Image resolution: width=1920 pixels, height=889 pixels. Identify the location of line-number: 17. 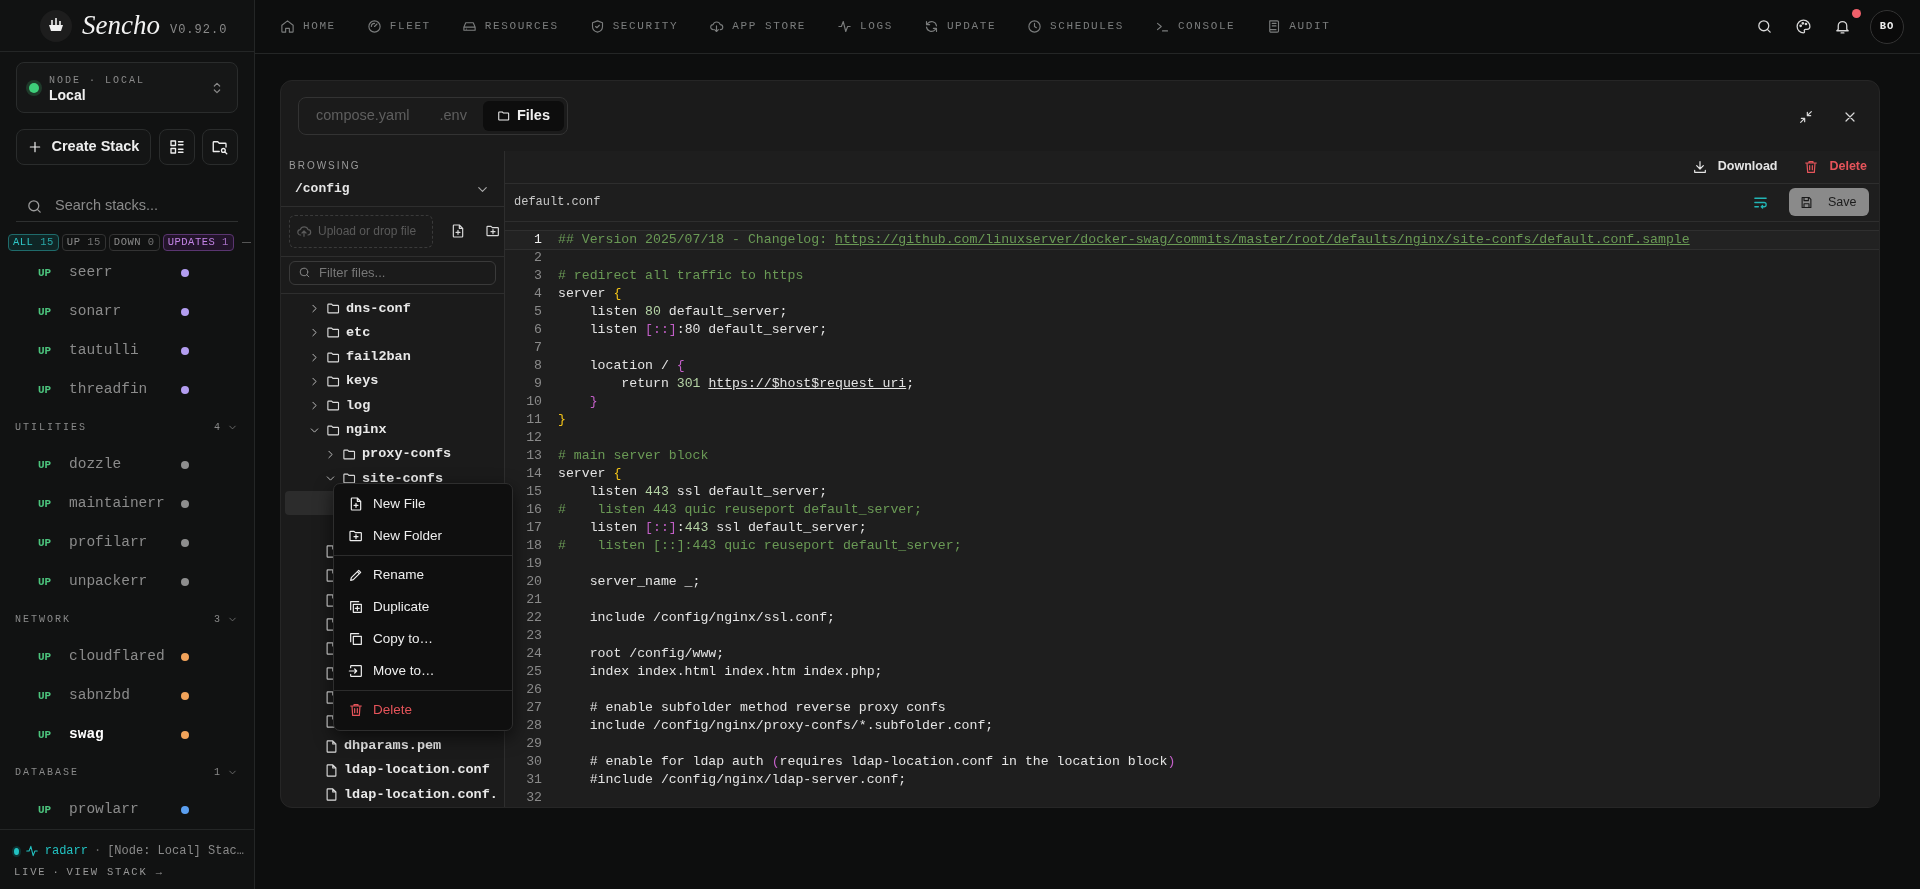
(533, 528).